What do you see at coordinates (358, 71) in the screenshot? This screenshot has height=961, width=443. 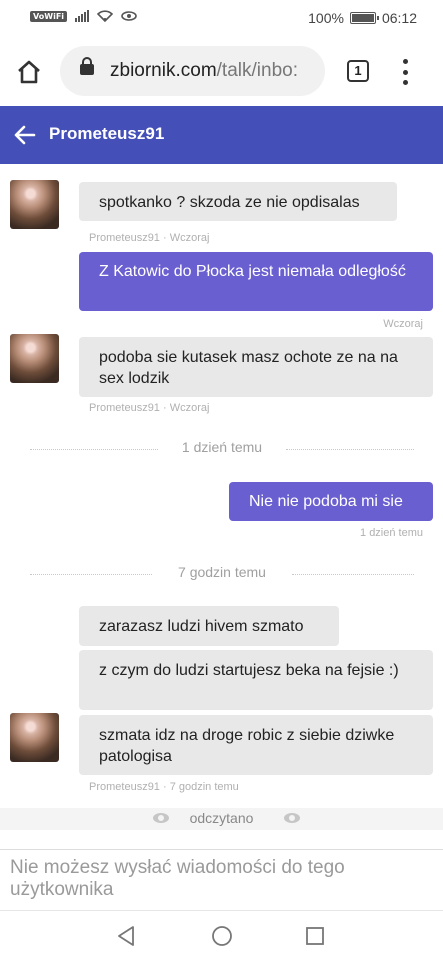 I see `tab-switcher-button: 1` at bounding box center [358, 71].